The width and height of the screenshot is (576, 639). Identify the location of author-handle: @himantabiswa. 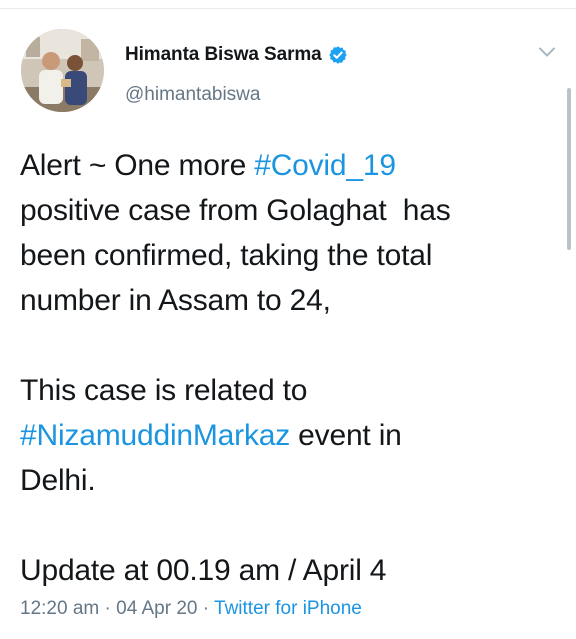
(192, 95).